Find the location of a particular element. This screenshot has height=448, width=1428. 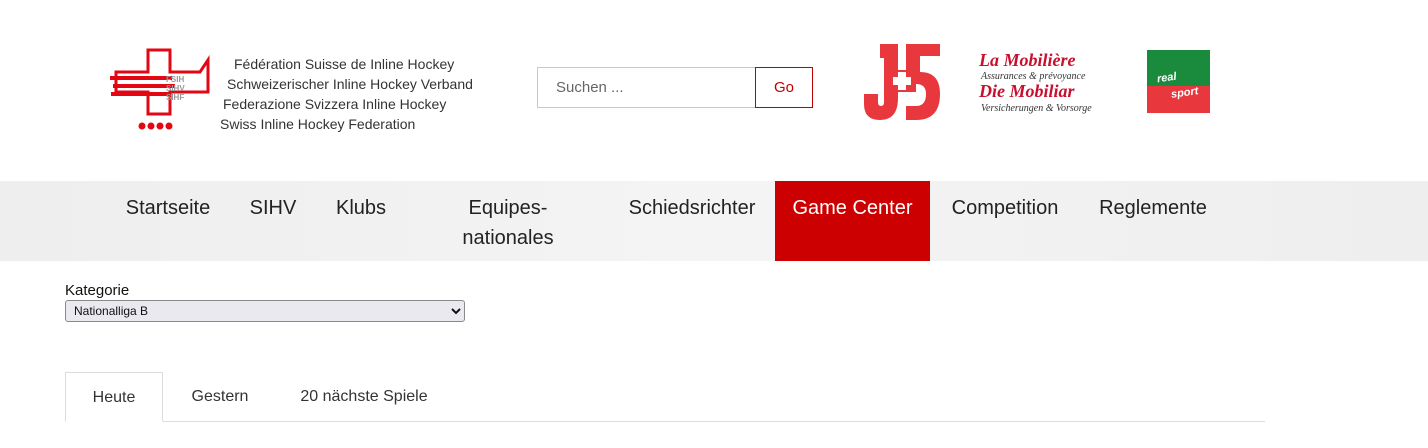

mobiliar-line-3: Die Mobiliar is located at coordinates (1027, 91).